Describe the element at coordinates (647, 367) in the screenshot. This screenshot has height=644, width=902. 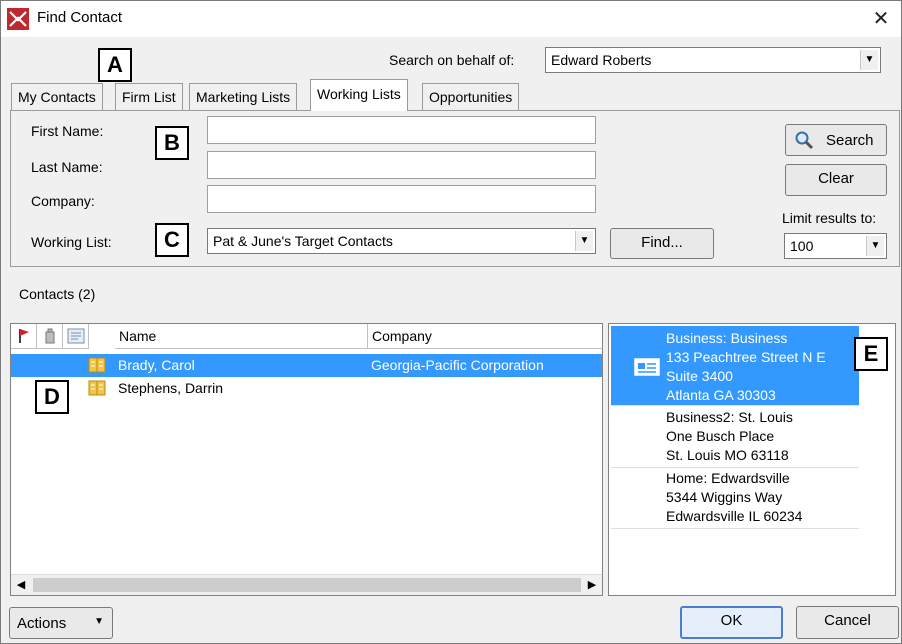
I see `address-card-icon` at that location.